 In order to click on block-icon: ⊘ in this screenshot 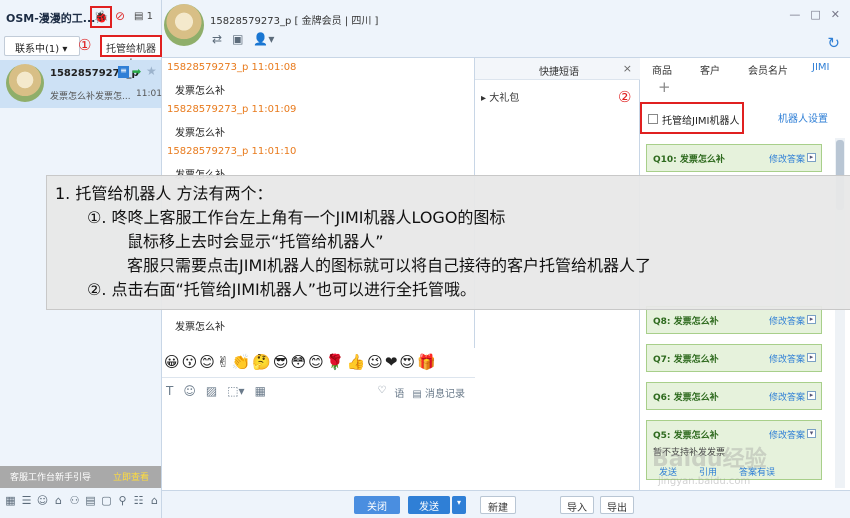, I will do `click(120, 16)`.